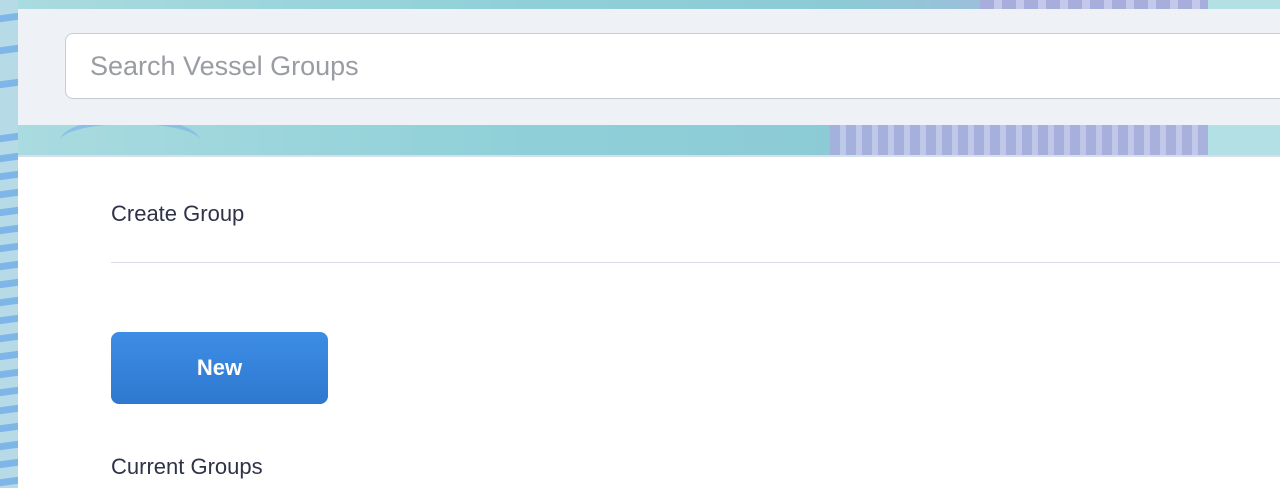 Image resolution: width=1280 pixels, height=488 pixels. I want to click on current-groups-heading: Current Groups, so click(187, 466).